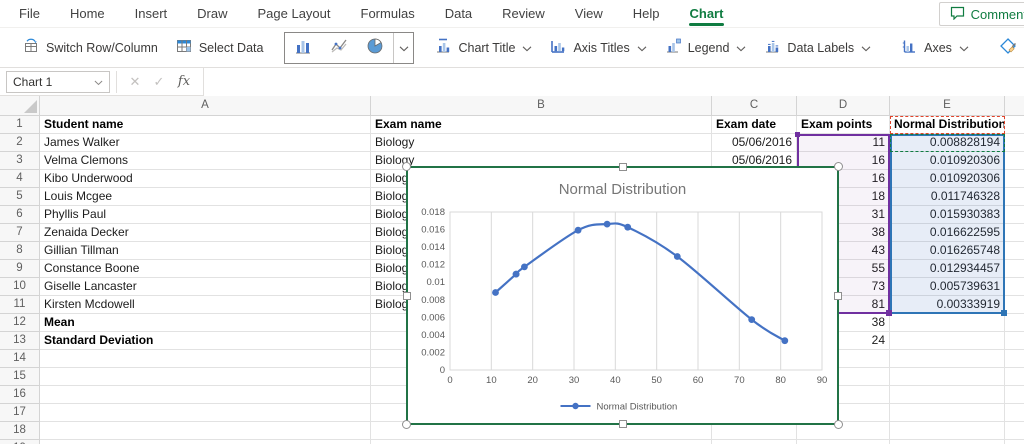  Describe the element at coordinates (458, 13) in the screenshot. I see `ribbon-tab-data: Data` at that location.